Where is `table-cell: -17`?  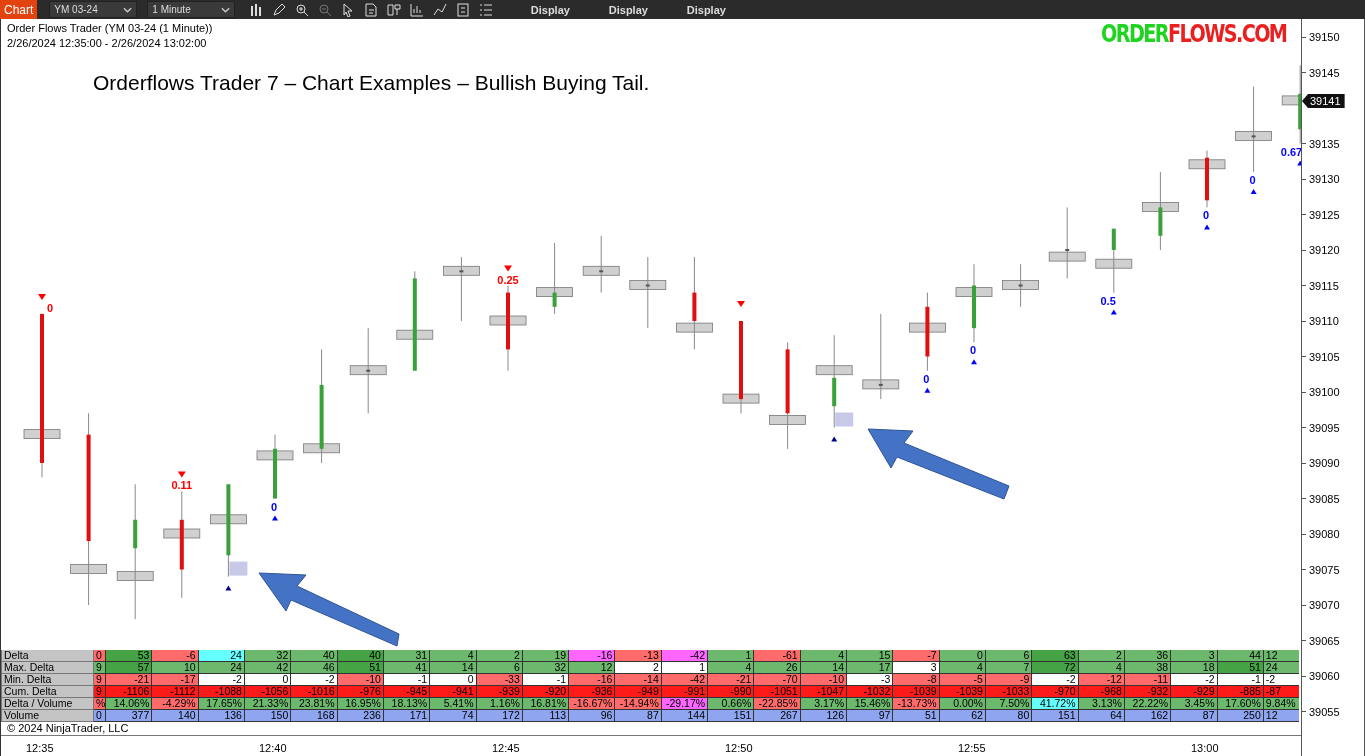 table-cell: -17 is located at coordinates (175, 680).